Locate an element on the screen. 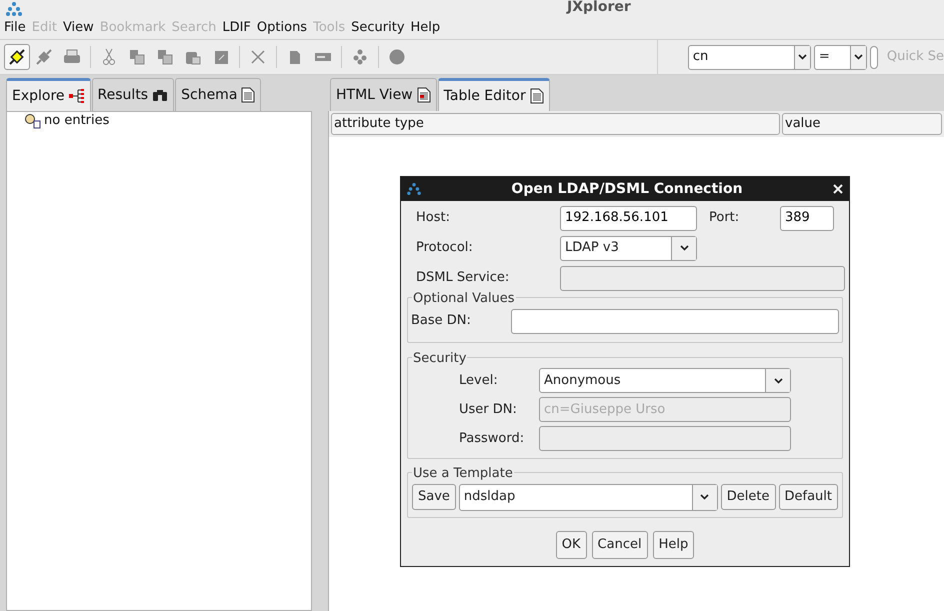 The width and height of the screenshot is (944, 611). menu-item: File is located at coordinates (15, 28).